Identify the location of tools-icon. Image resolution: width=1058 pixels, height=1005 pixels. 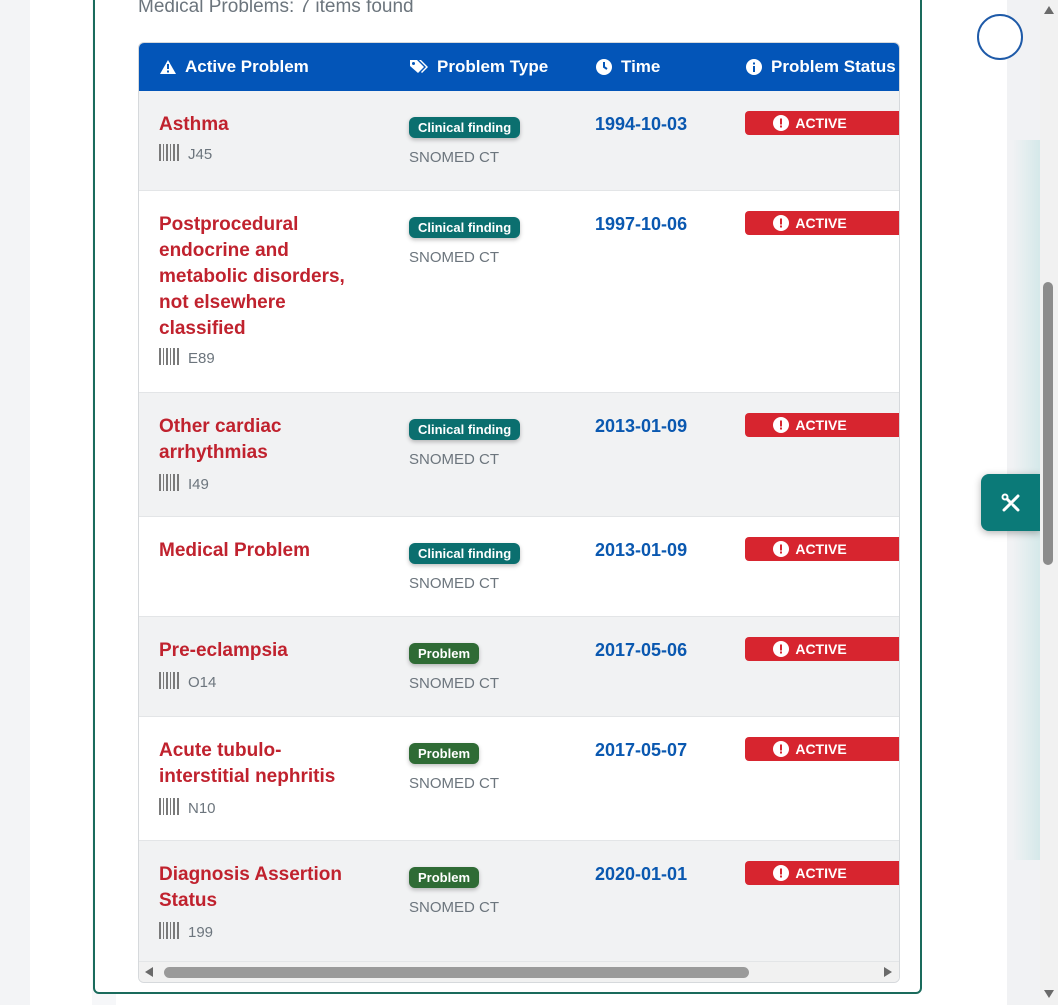
(1010, 502).